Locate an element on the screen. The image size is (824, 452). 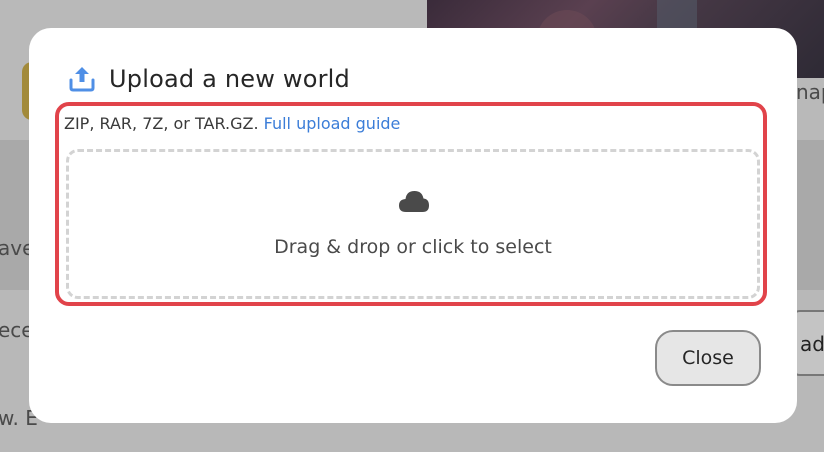
background-text: nap is located at coordinates (810, 92).